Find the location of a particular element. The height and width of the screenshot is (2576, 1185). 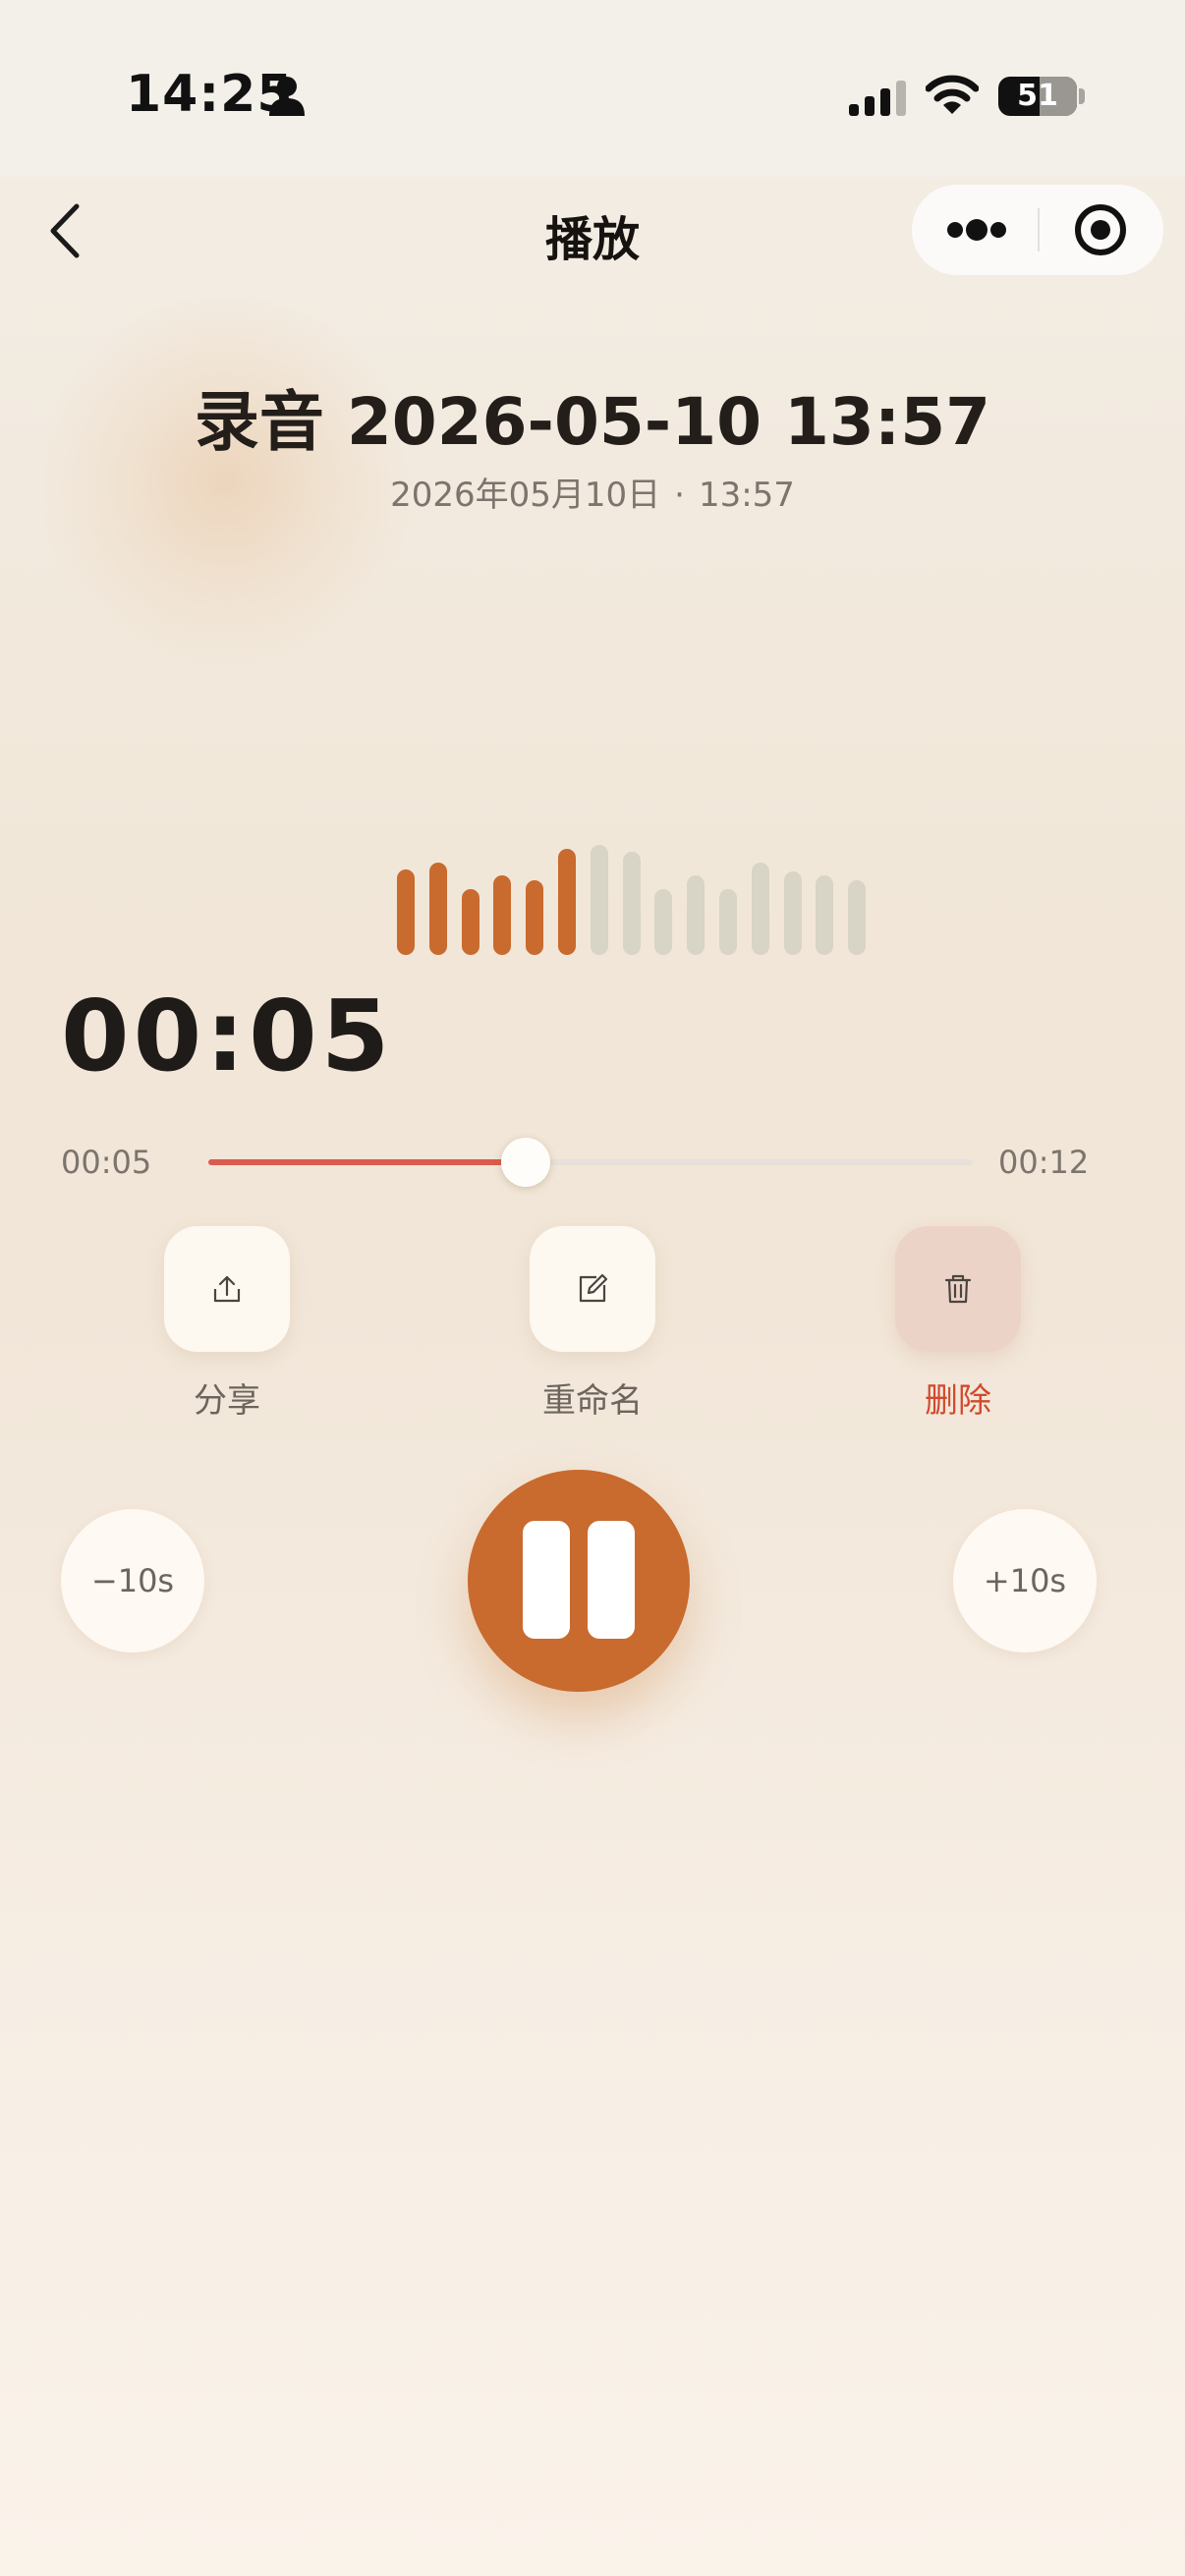

elapsed-time: 00:05 is located at coordinates (228, 1036).